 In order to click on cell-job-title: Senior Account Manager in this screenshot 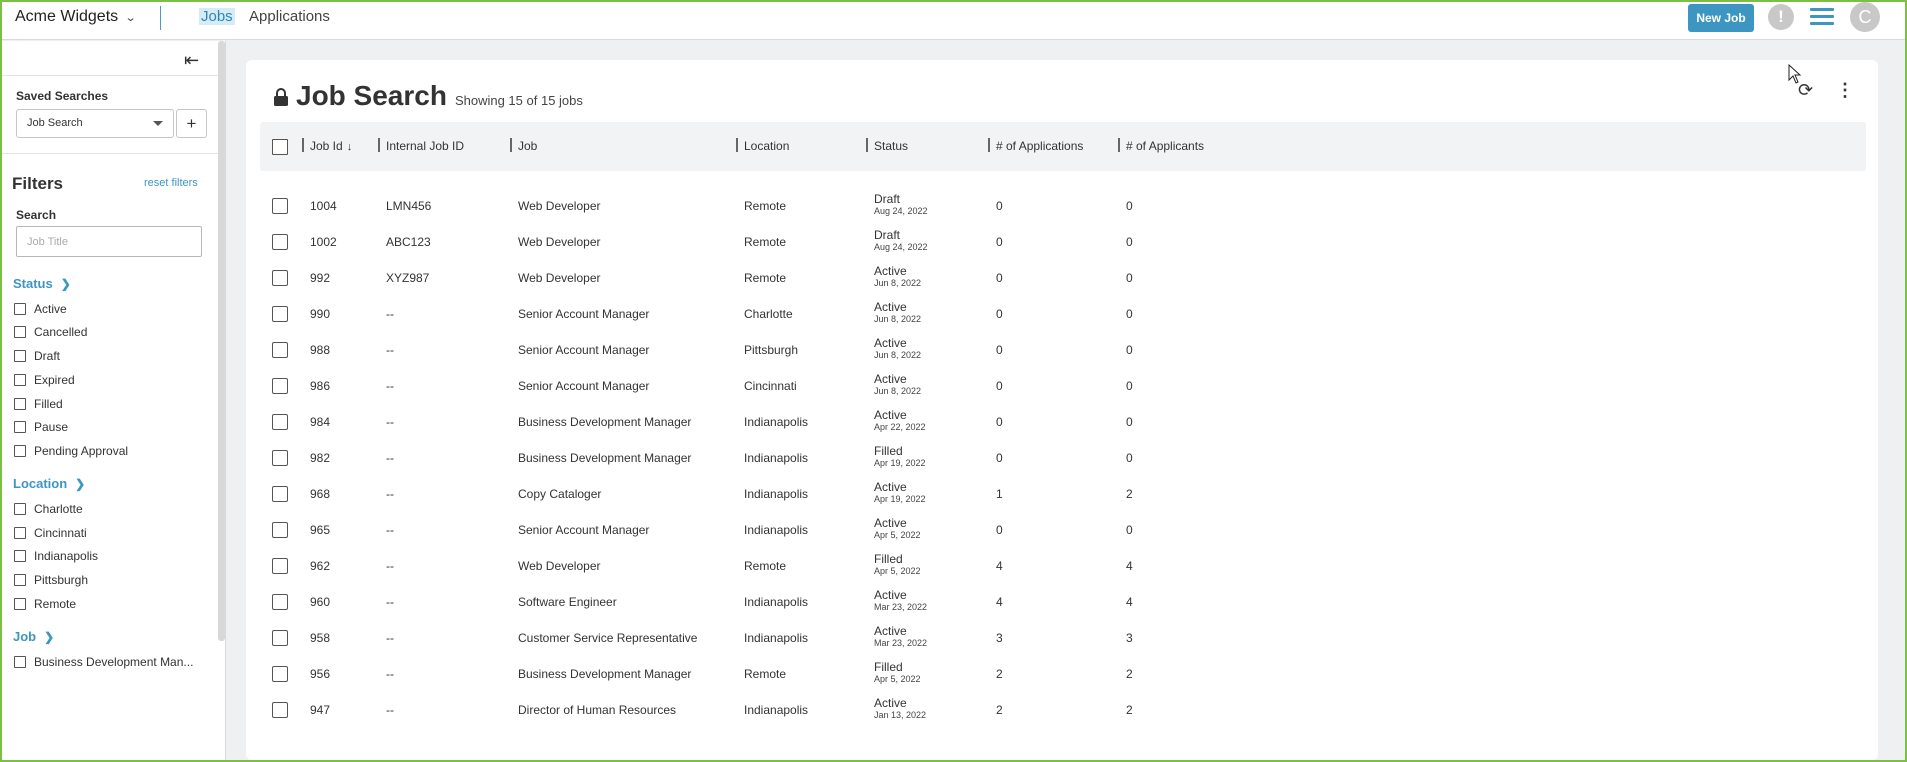, I will do `click(584, 350)`.